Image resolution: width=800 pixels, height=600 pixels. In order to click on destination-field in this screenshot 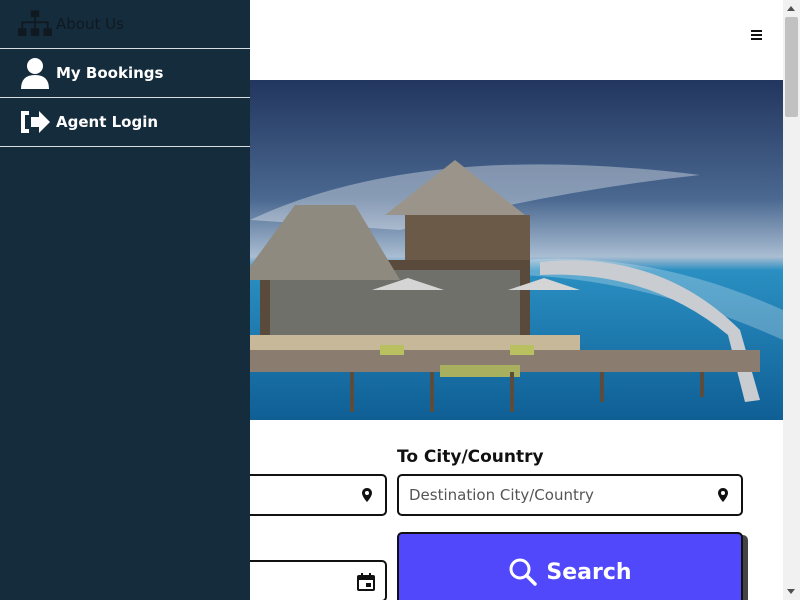, I will do `click(570, 495)`.